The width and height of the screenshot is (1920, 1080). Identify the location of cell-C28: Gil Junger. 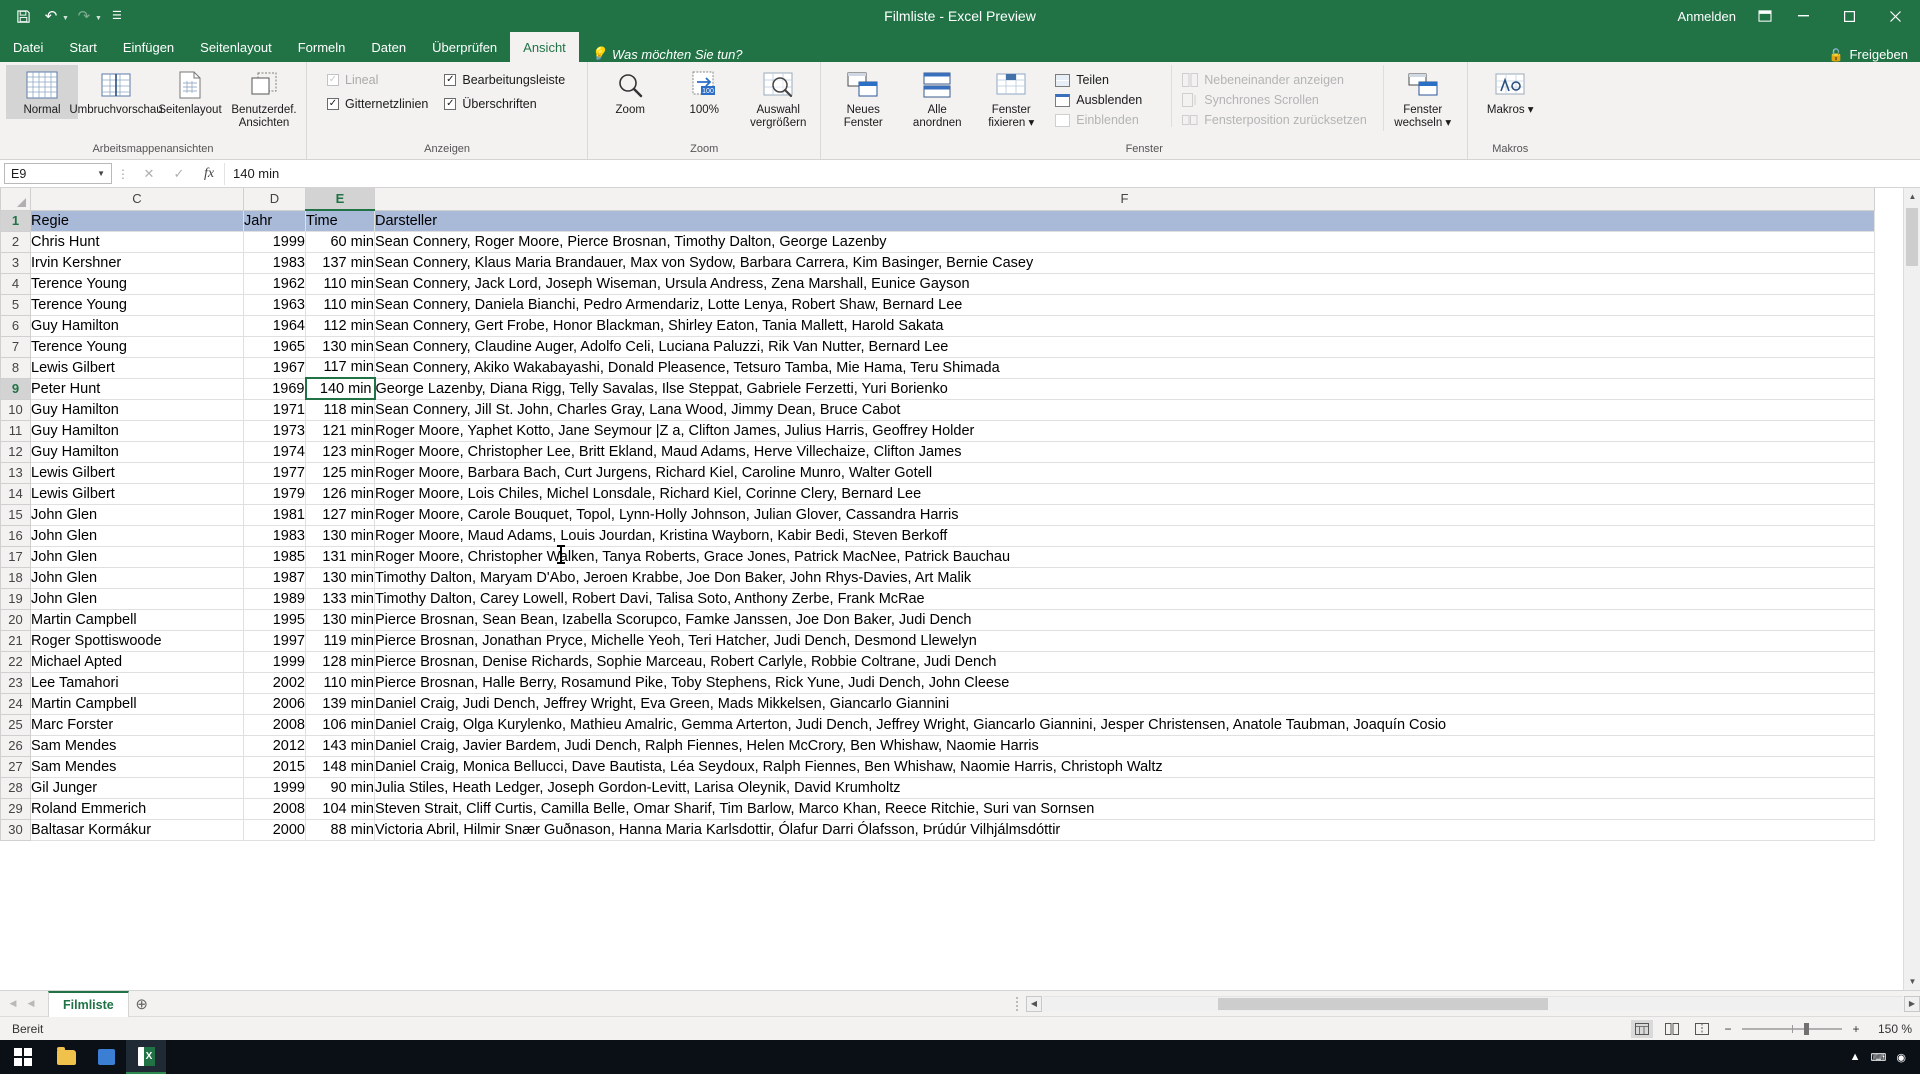
(137, 788).